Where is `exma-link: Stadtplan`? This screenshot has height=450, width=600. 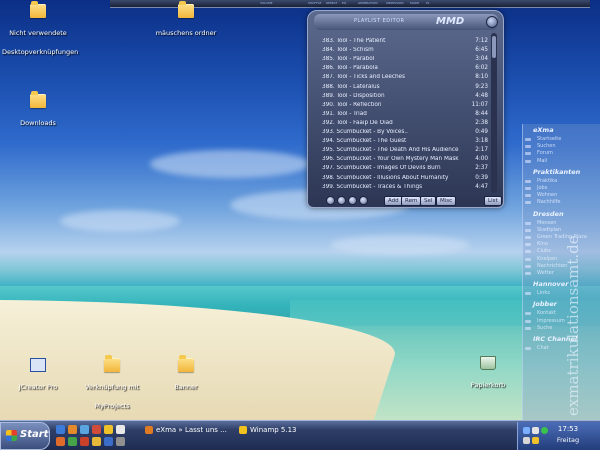
exma-link: Stadtplan is located at coordinates (565, 230).